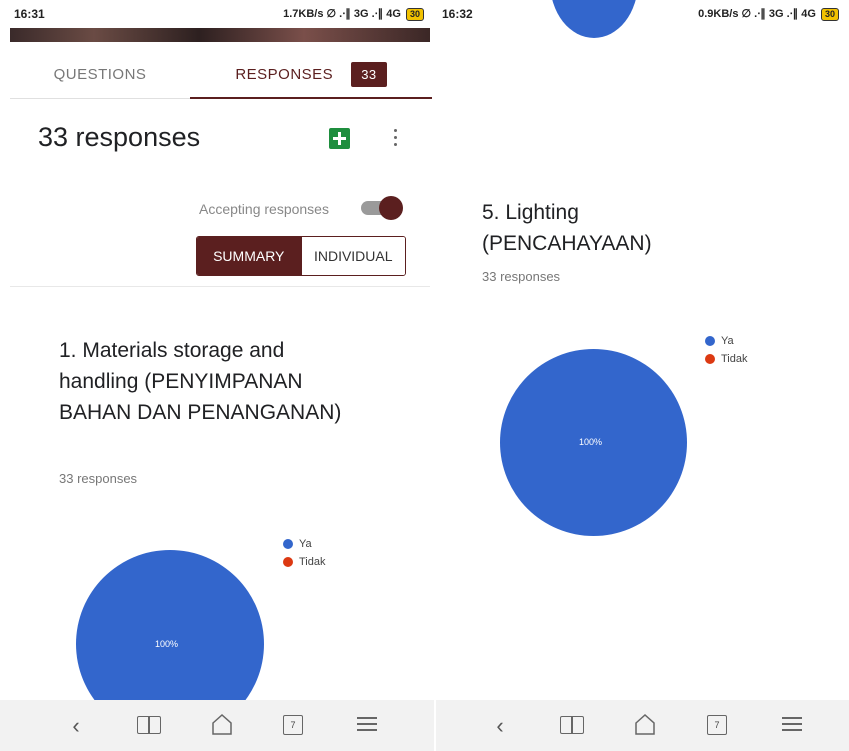 The image size is (849, 751). Describe the element at coordinates (29, 14) in the screenshot. I see `status-time: 16:31` at that location.